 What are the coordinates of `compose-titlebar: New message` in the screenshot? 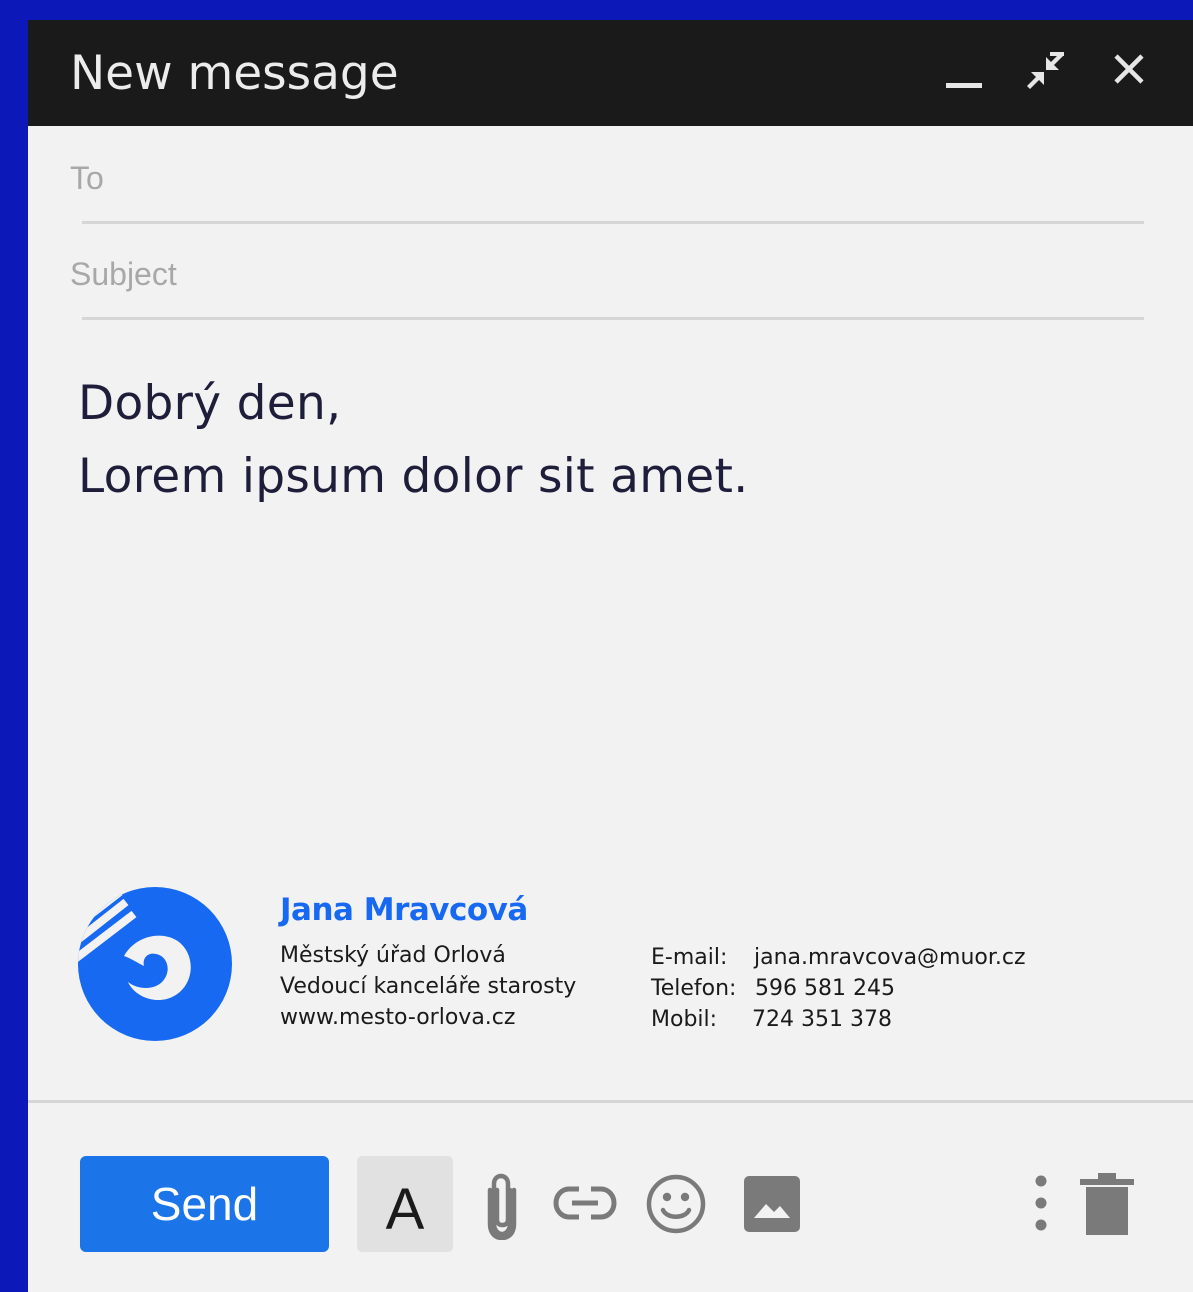 It's located at (610, 73).